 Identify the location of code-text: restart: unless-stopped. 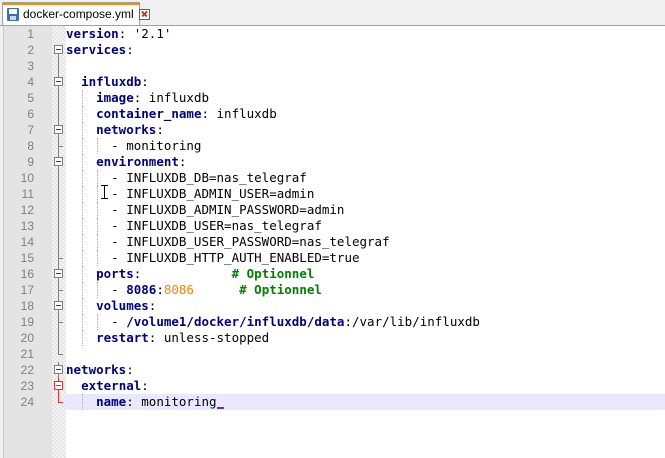
(365, 338).